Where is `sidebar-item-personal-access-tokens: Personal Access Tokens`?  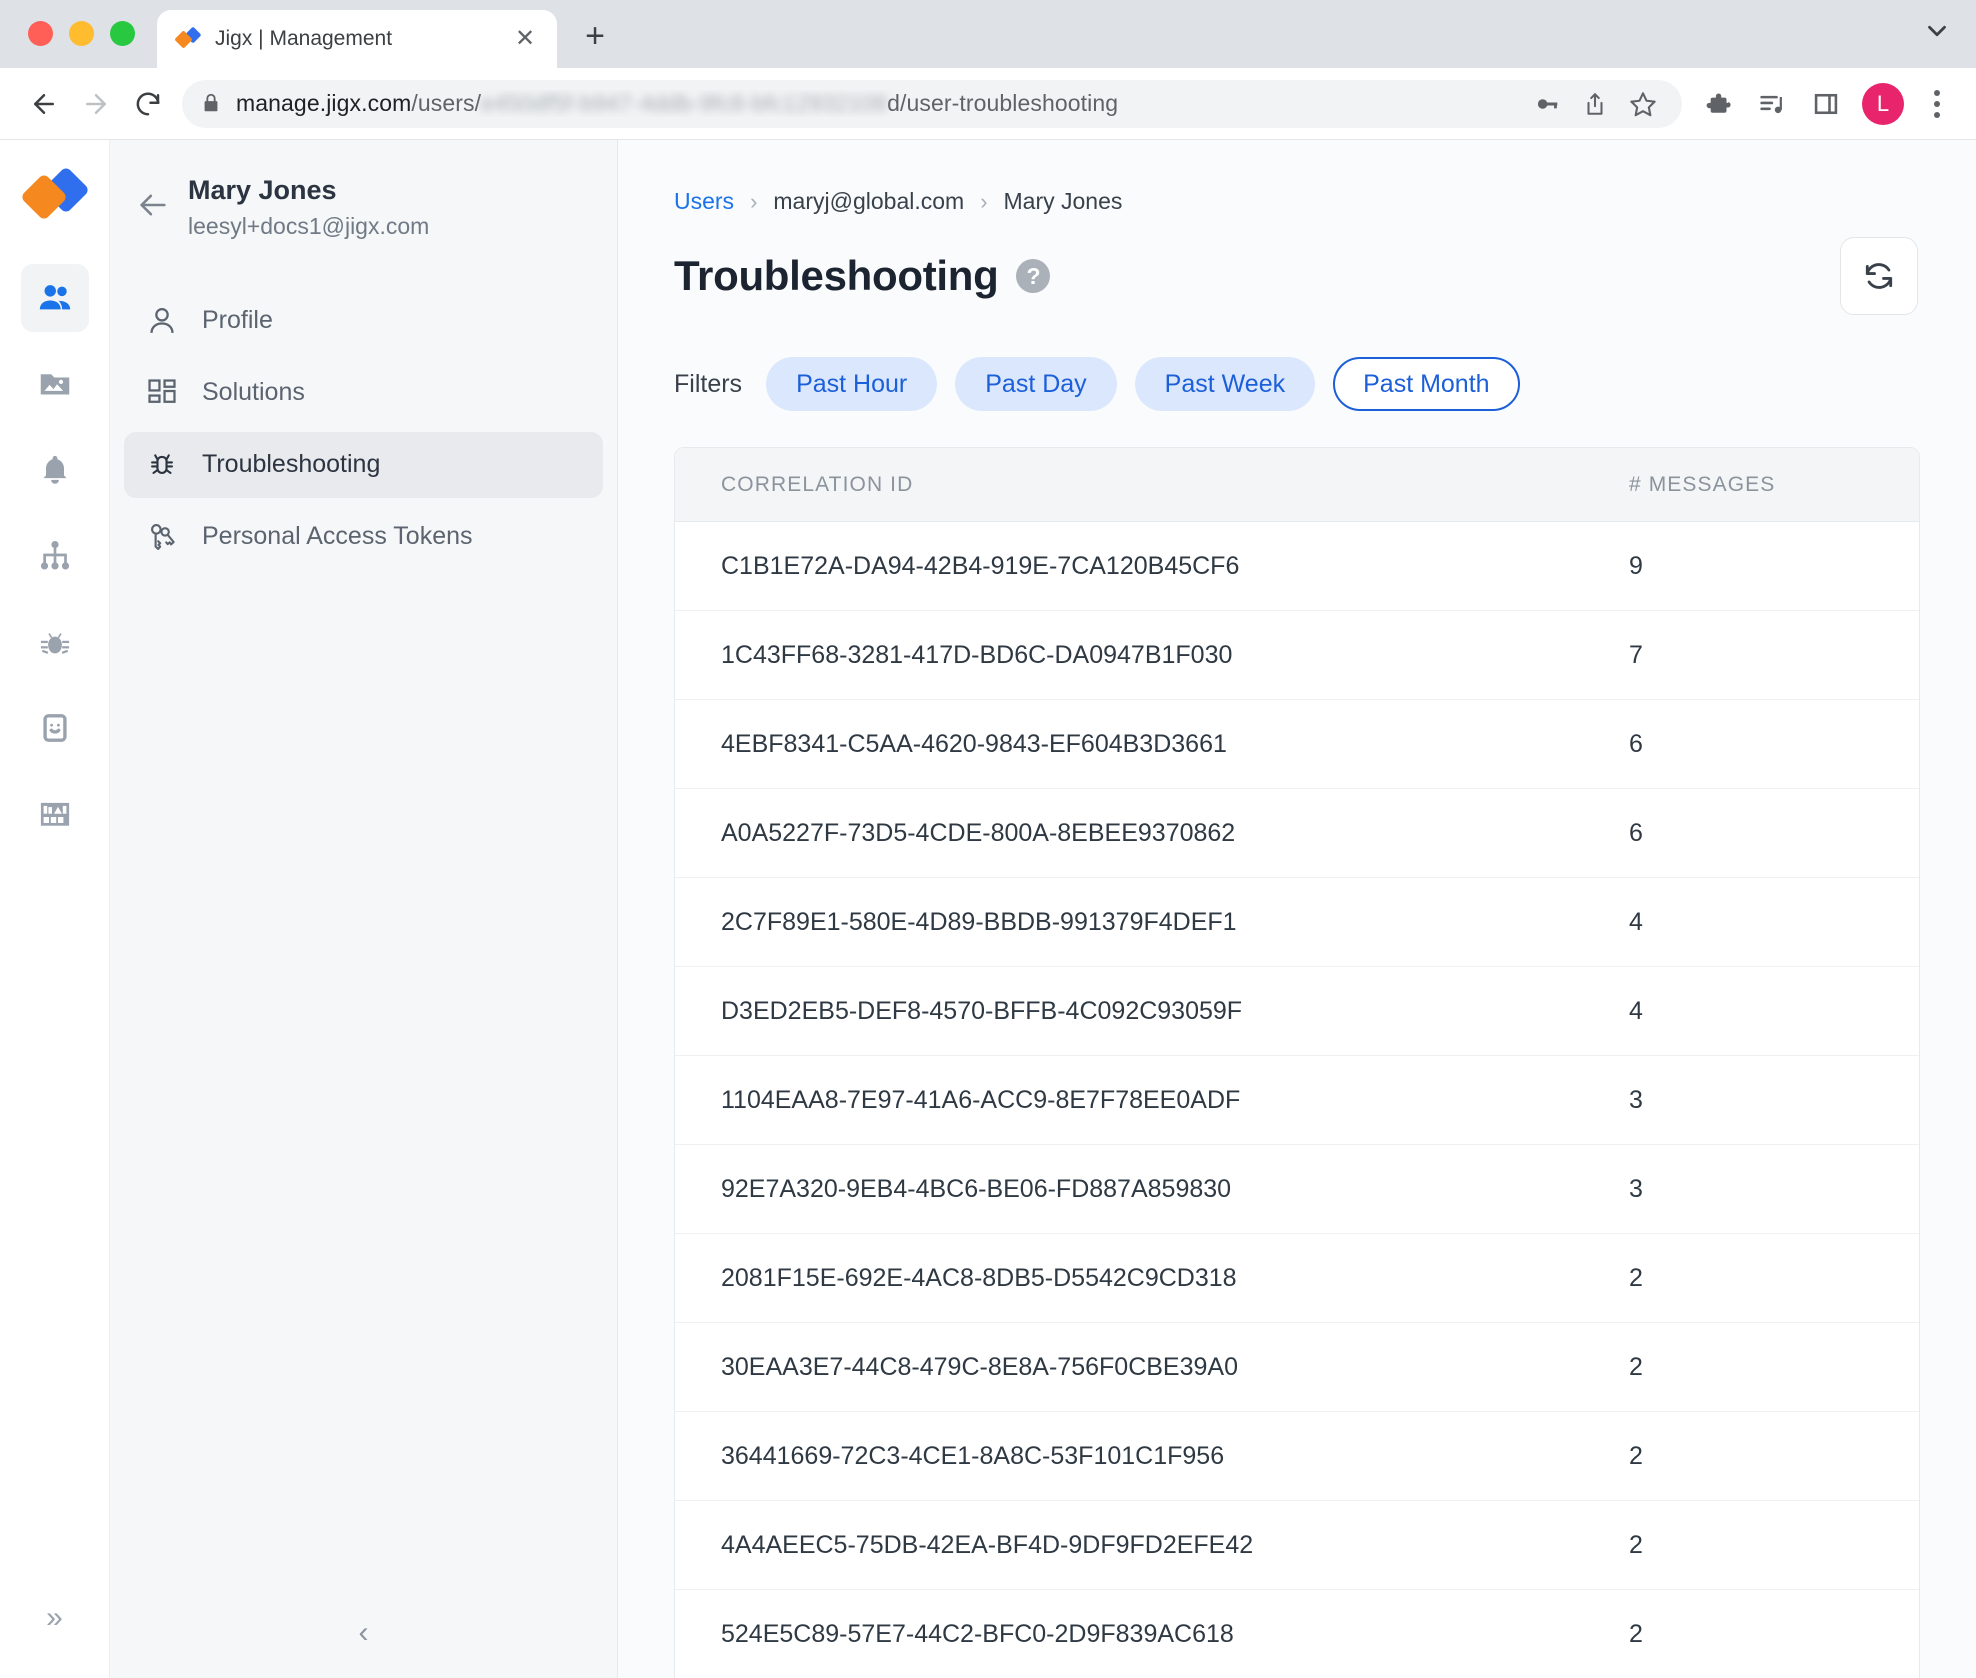 sidebar-item-personal-access-tokens: Personal Access Tokens is located at coordinates (363, 537).